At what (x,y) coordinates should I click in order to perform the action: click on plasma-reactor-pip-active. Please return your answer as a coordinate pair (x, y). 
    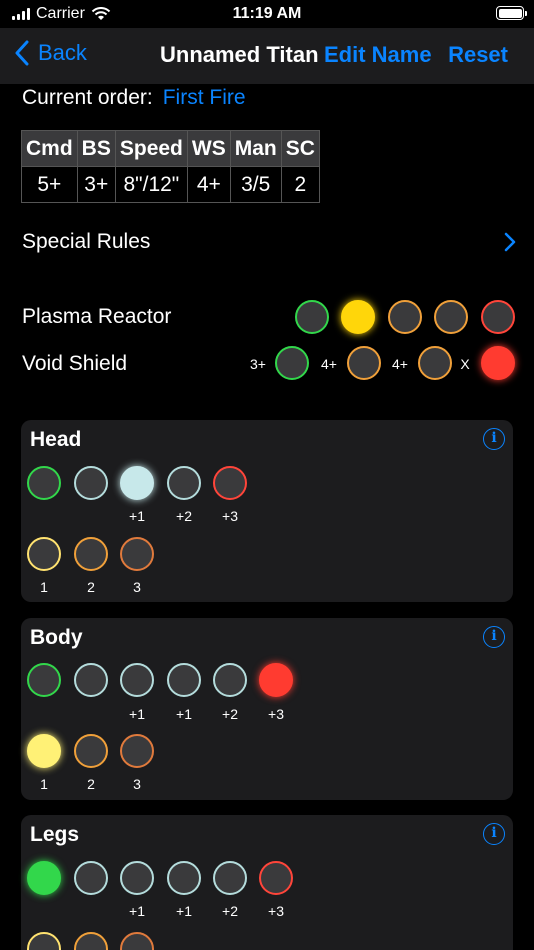
    Looking at the image, I should click on (358, 317).